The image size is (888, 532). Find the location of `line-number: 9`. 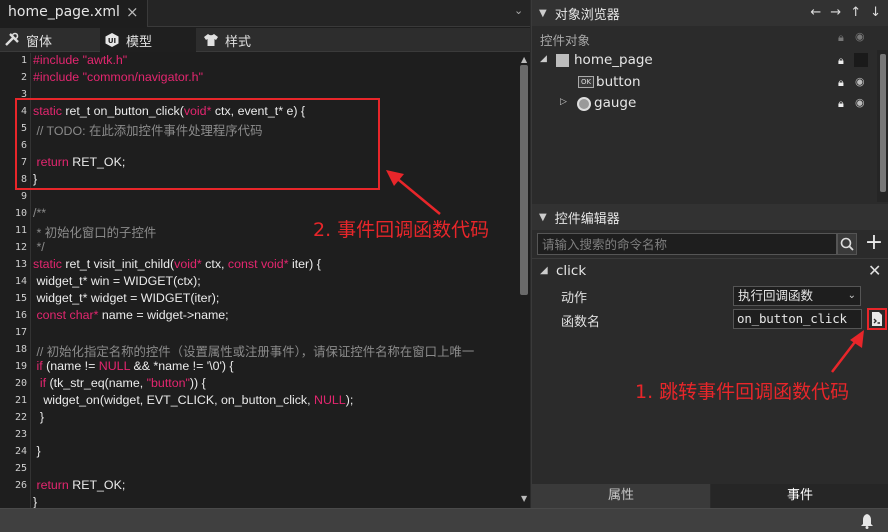

line-number: 9 is located at coordinates (23, 196).